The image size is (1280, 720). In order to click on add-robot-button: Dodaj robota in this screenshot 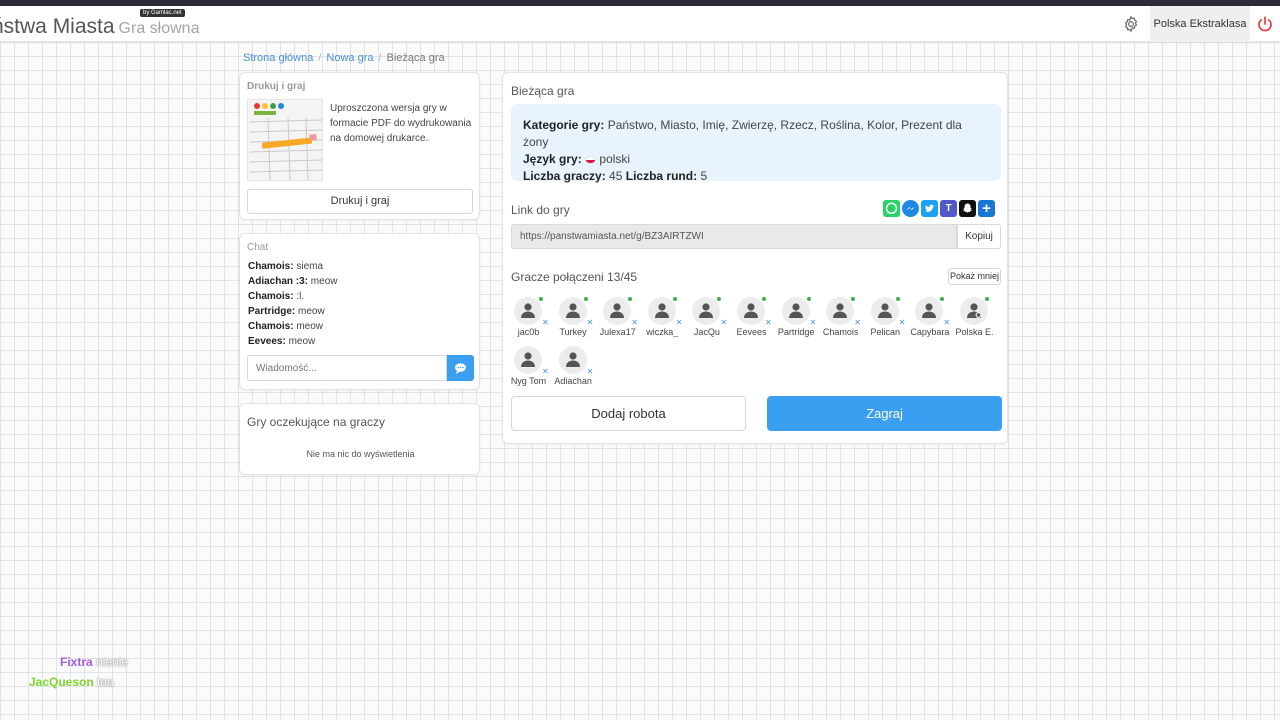, I will do `click(628, 413)`.